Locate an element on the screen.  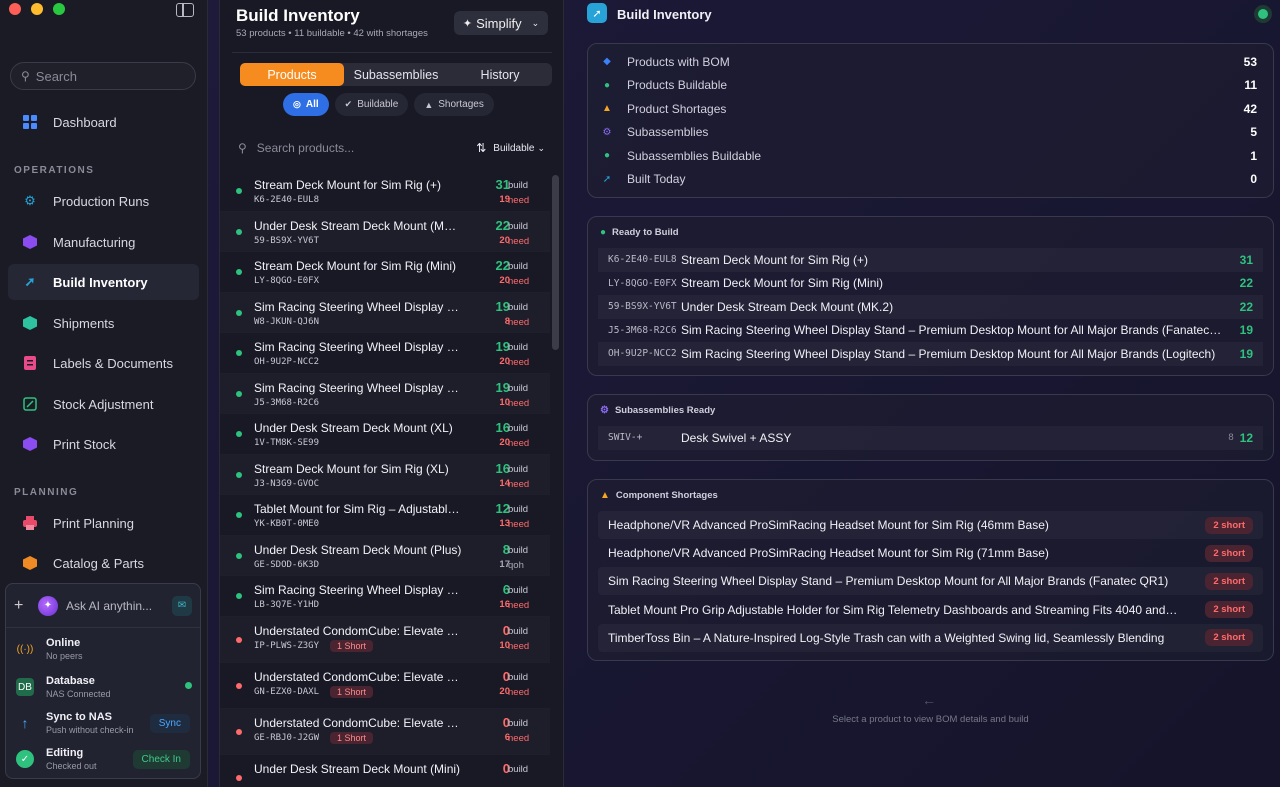
ai-chat-row: + ✦ Ask AI anythin... ✉ is located at coordinates (103, 606).